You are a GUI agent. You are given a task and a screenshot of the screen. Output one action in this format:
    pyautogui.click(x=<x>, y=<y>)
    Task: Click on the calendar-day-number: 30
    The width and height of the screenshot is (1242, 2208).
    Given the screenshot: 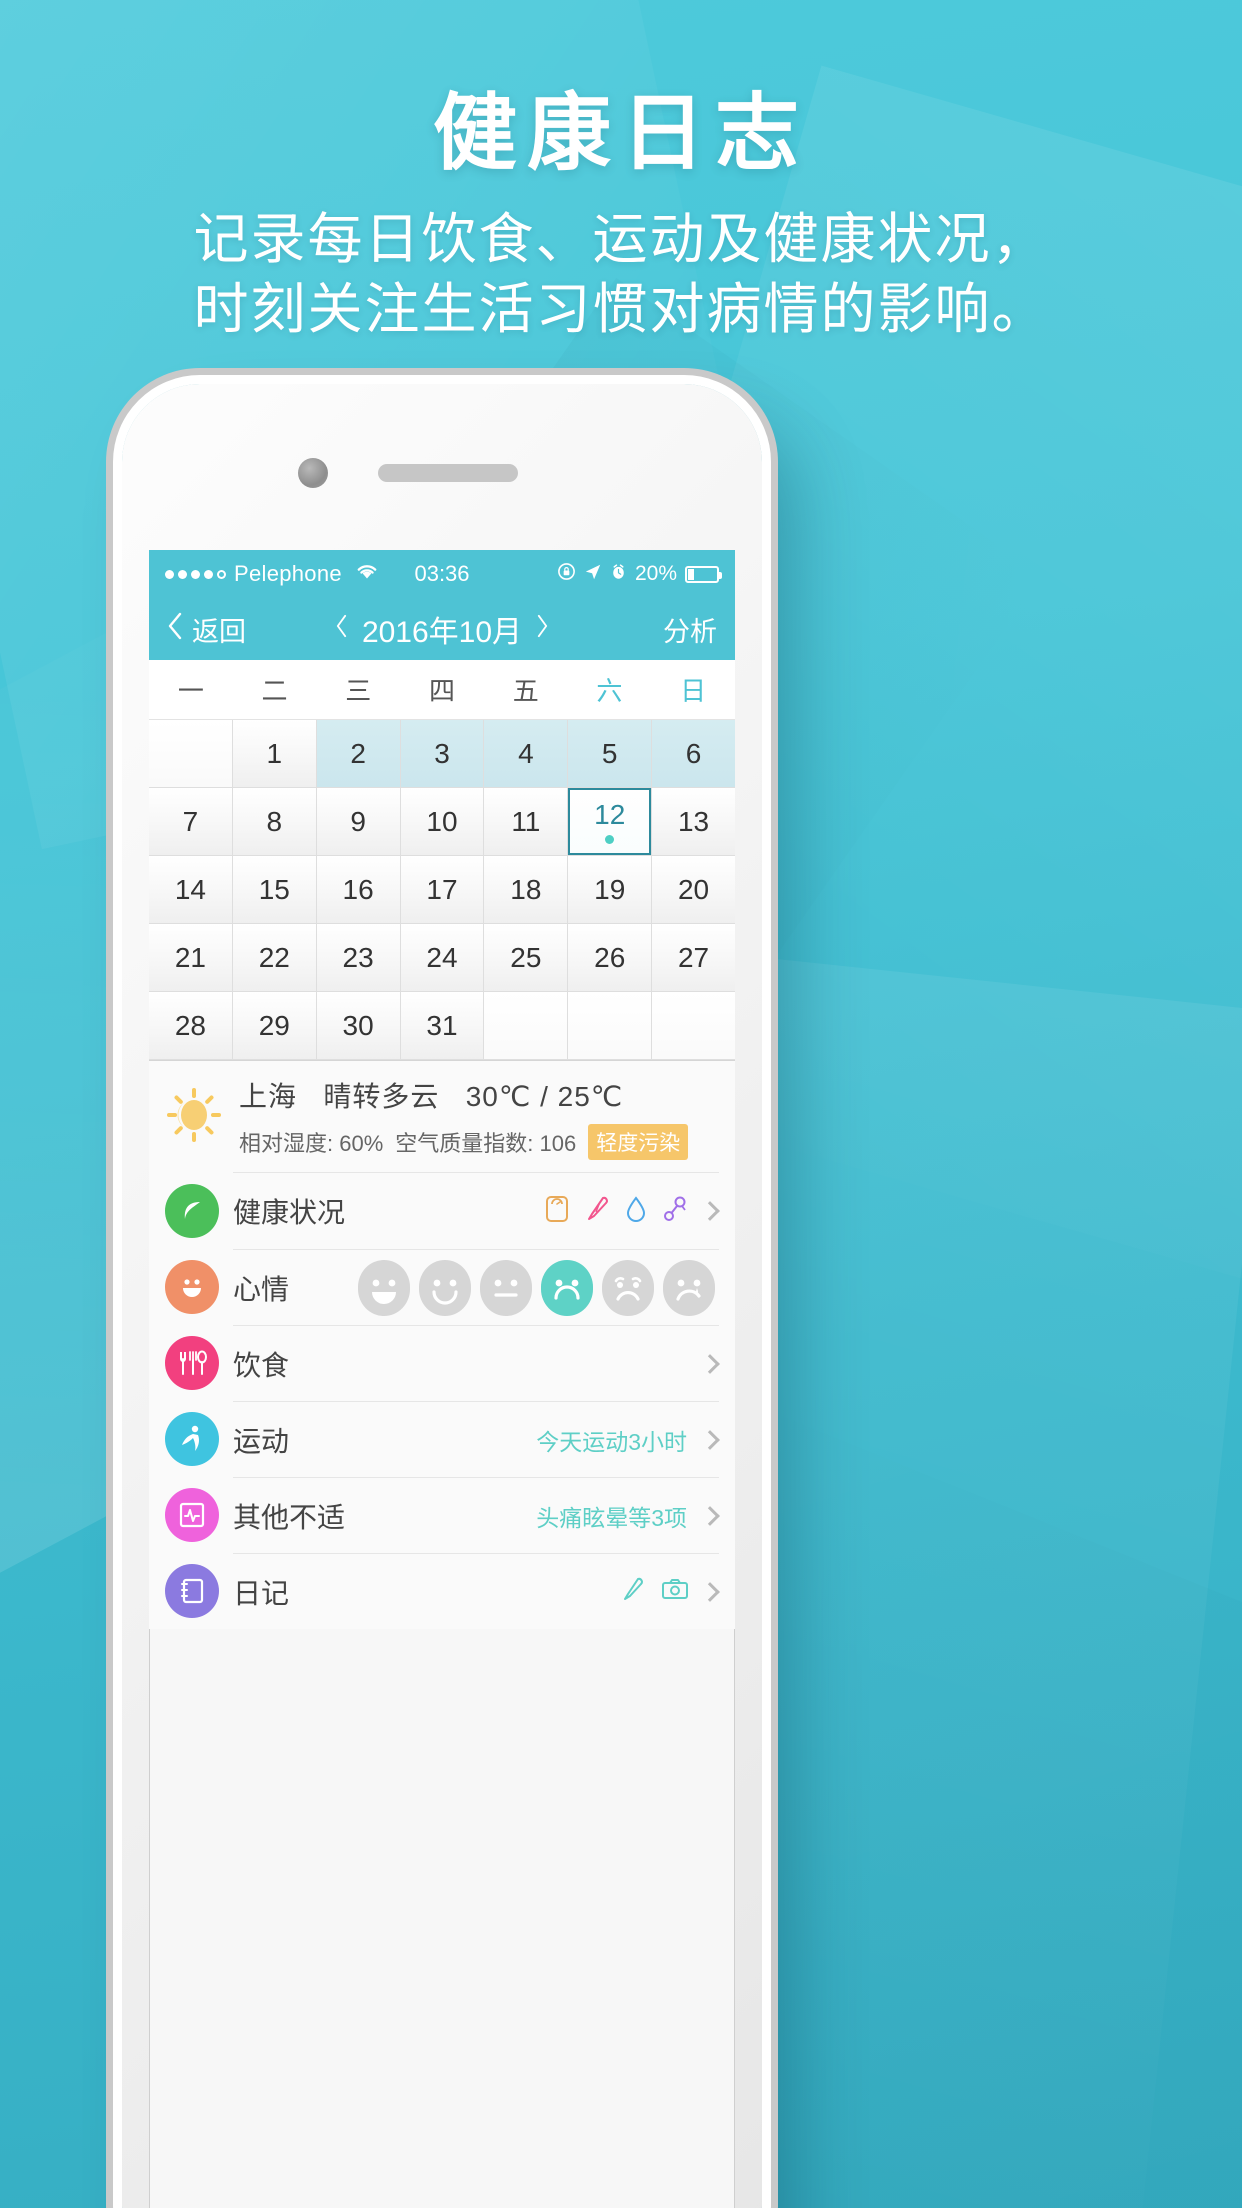 What is the action you would take?
    pyautogui.click(x=358, y=1025)
    